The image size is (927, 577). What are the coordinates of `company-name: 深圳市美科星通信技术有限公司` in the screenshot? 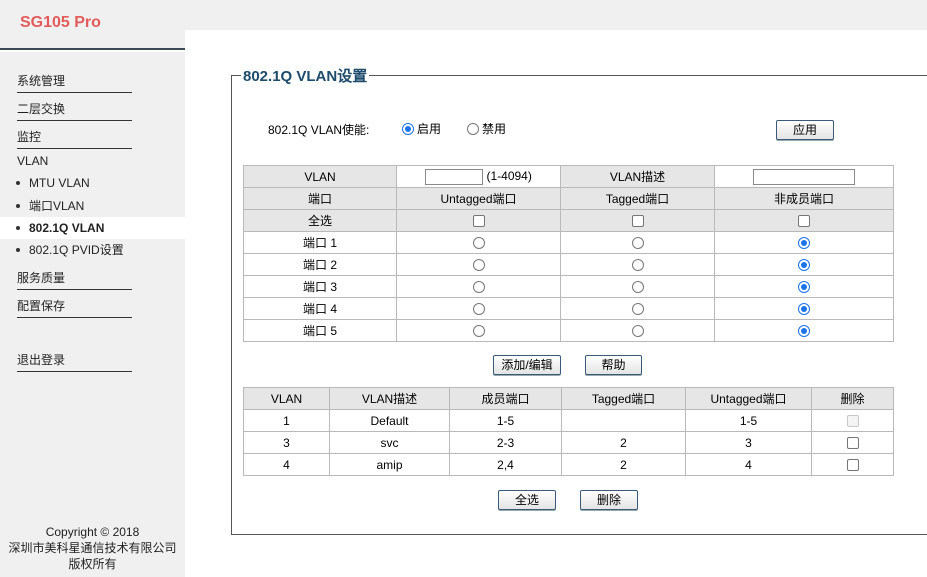 It's located at (92, 548).